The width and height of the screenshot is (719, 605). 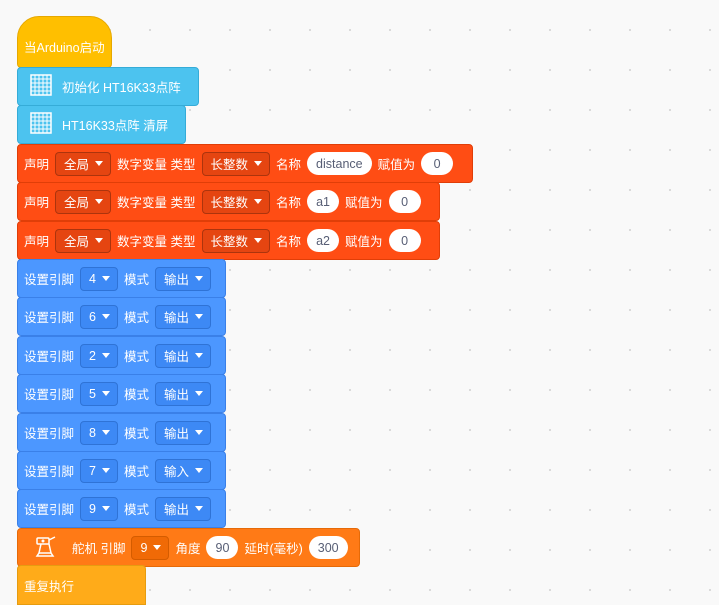 I want to click on declare-variable-block: 声明 全局 数字变量 类型 长整数 名称 a2 赋值为 0, so click(x=228, y=240).